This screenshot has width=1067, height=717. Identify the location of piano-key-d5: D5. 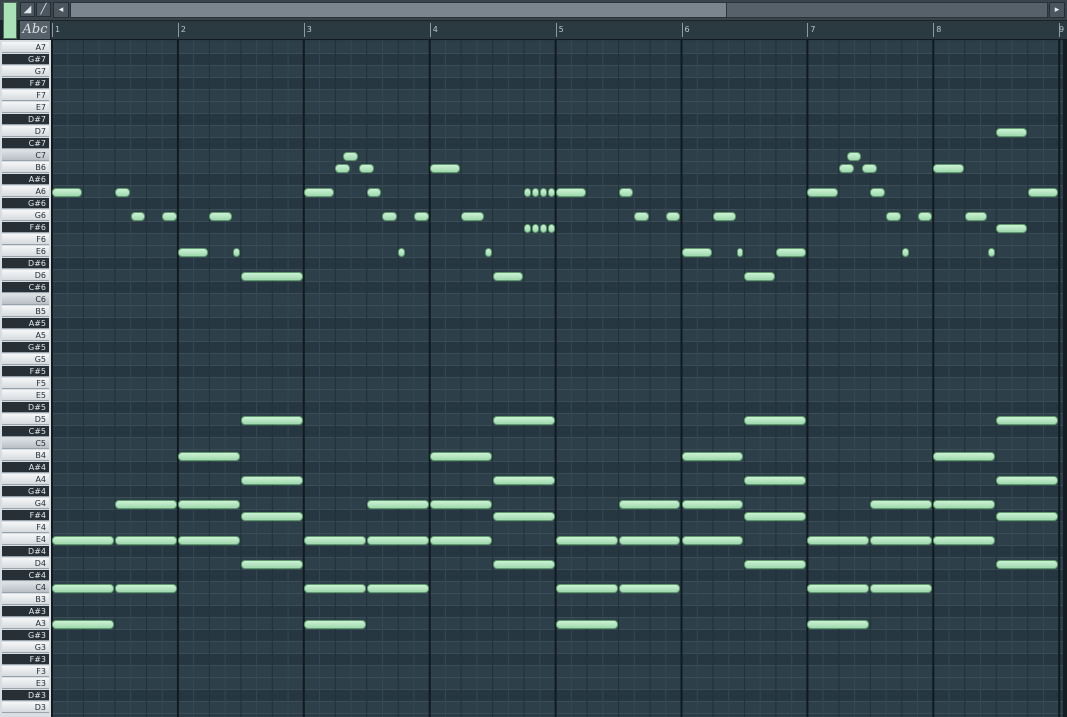
(25, 419).